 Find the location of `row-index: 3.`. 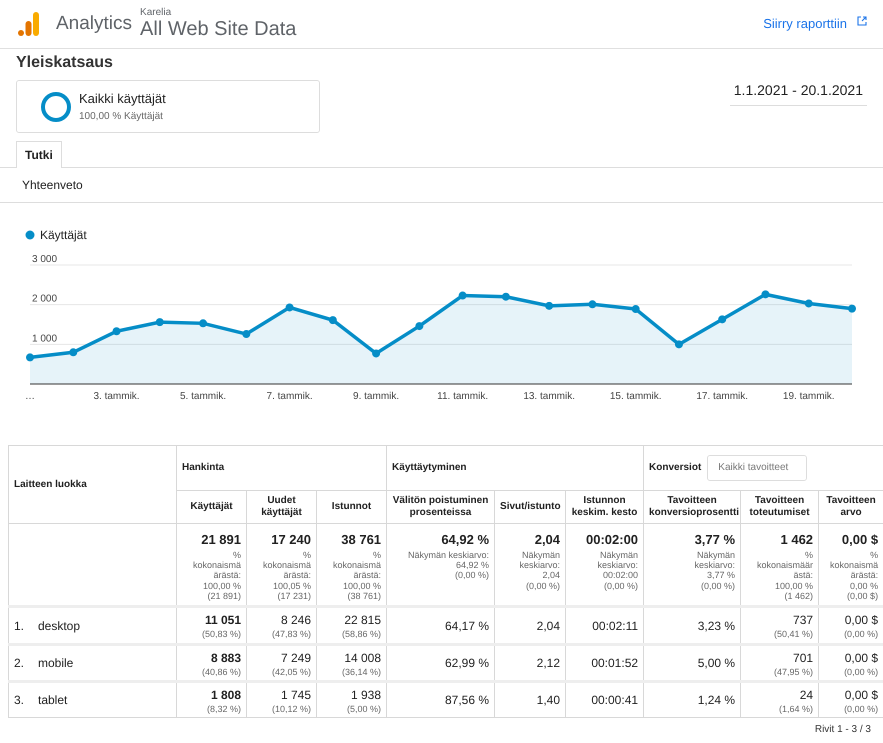

row-index: 3. is located at coordinates (20, 701).